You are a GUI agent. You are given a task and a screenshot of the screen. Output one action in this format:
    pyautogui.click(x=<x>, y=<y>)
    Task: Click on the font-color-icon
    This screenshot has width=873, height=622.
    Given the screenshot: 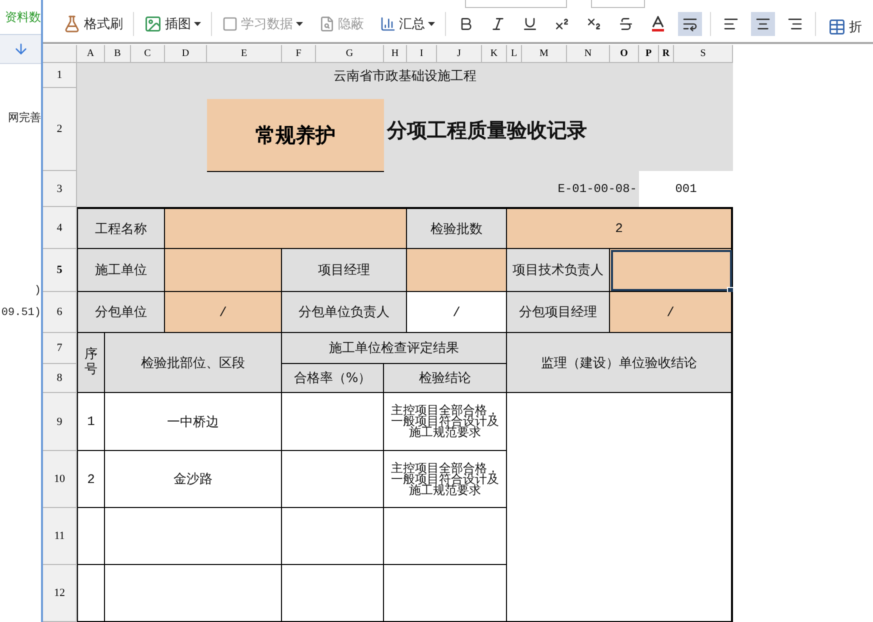 What is the action you would take?
    pyautogui.click(x=658, y=24)
    